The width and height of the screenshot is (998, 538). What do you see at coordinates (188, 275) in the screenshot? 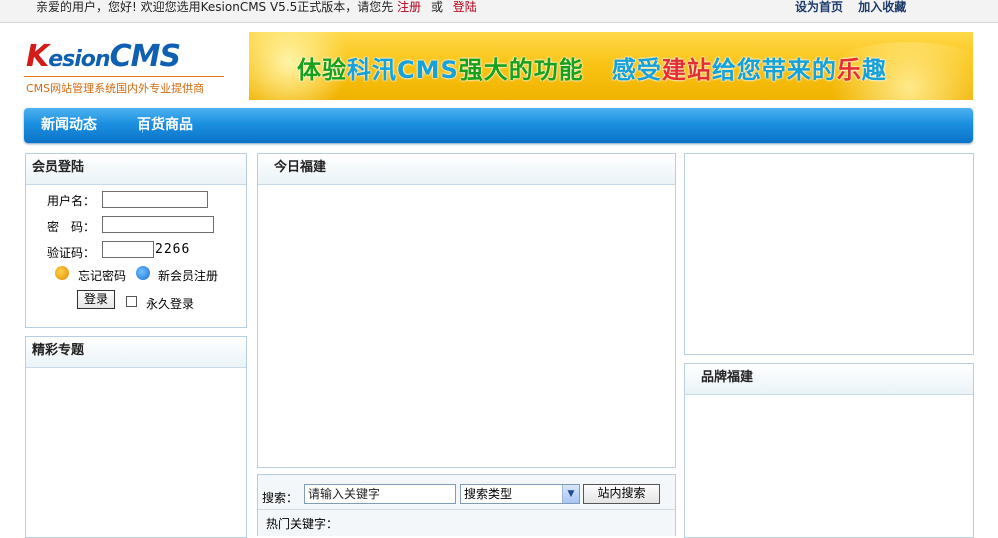
I see `register-link: 新会员注册` at bounding box center [188, 275].